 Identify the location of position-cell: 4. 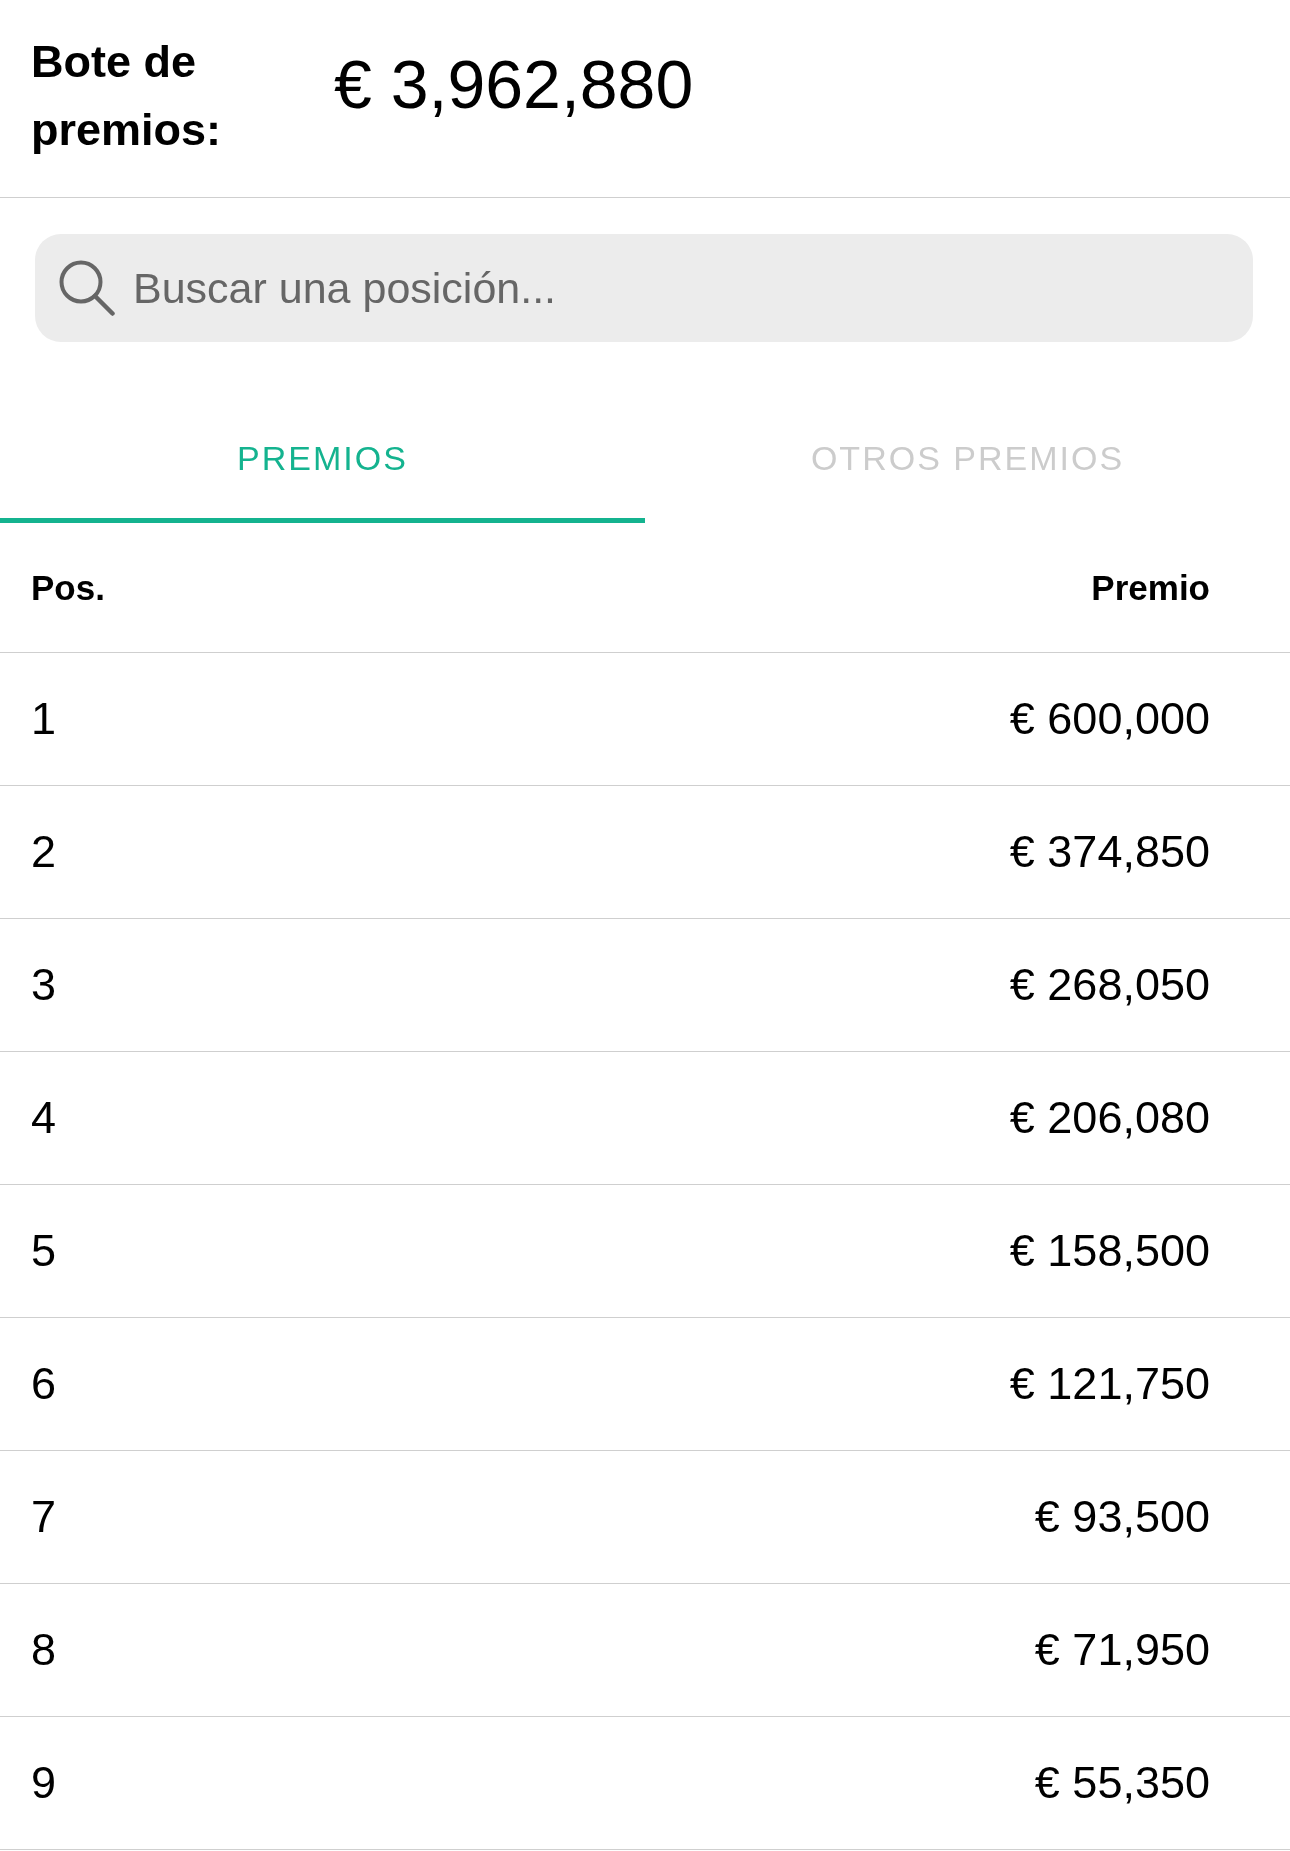
(44, 1118).